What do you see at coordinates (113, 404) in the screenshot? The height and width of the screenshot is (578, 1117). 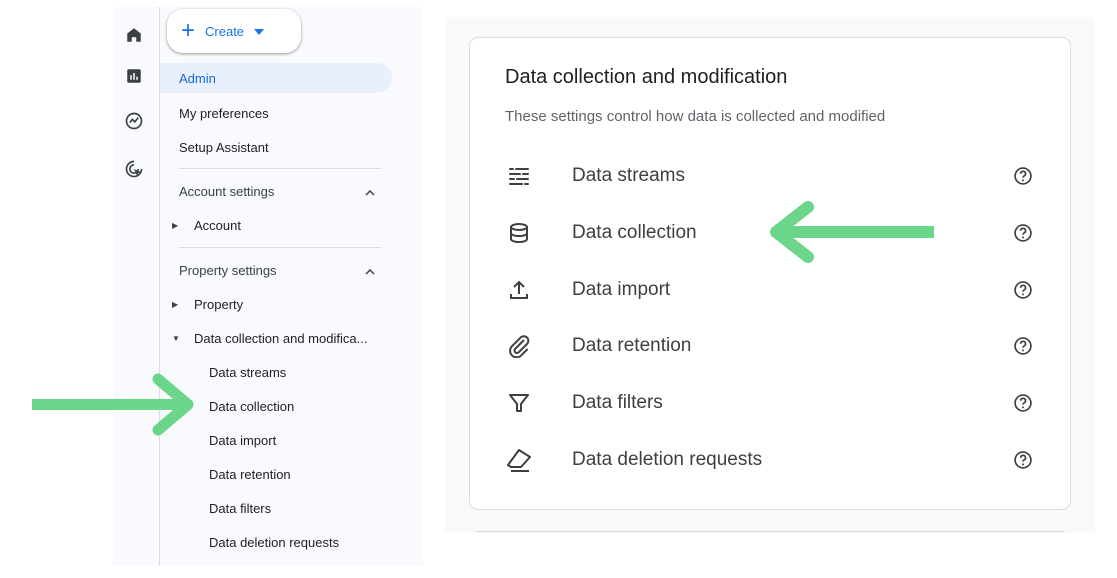 I see `annotation-arrow-left` at bounding box center [113, 404].